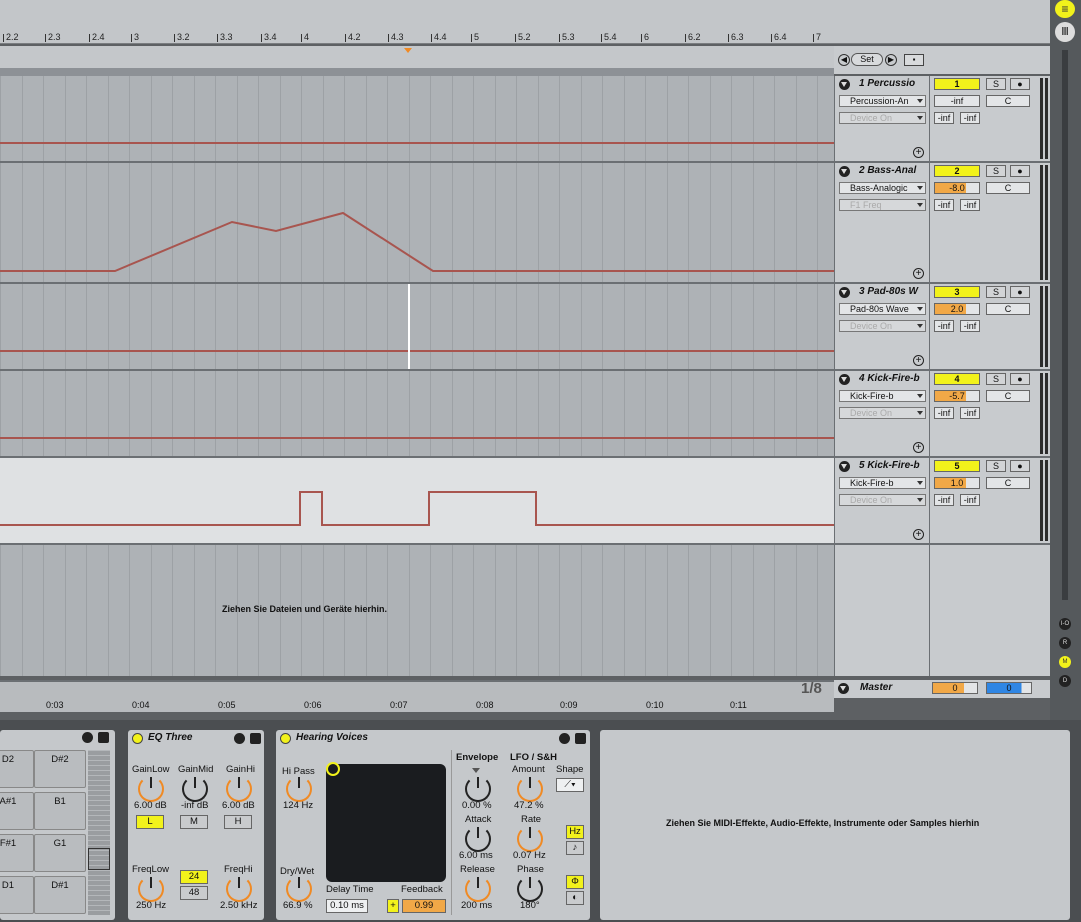 The image size is (1081, 922). Describe the element at coordinates (882, 188) in the screenshot. I see `device-chooser: Bass-Analogic` at that location.